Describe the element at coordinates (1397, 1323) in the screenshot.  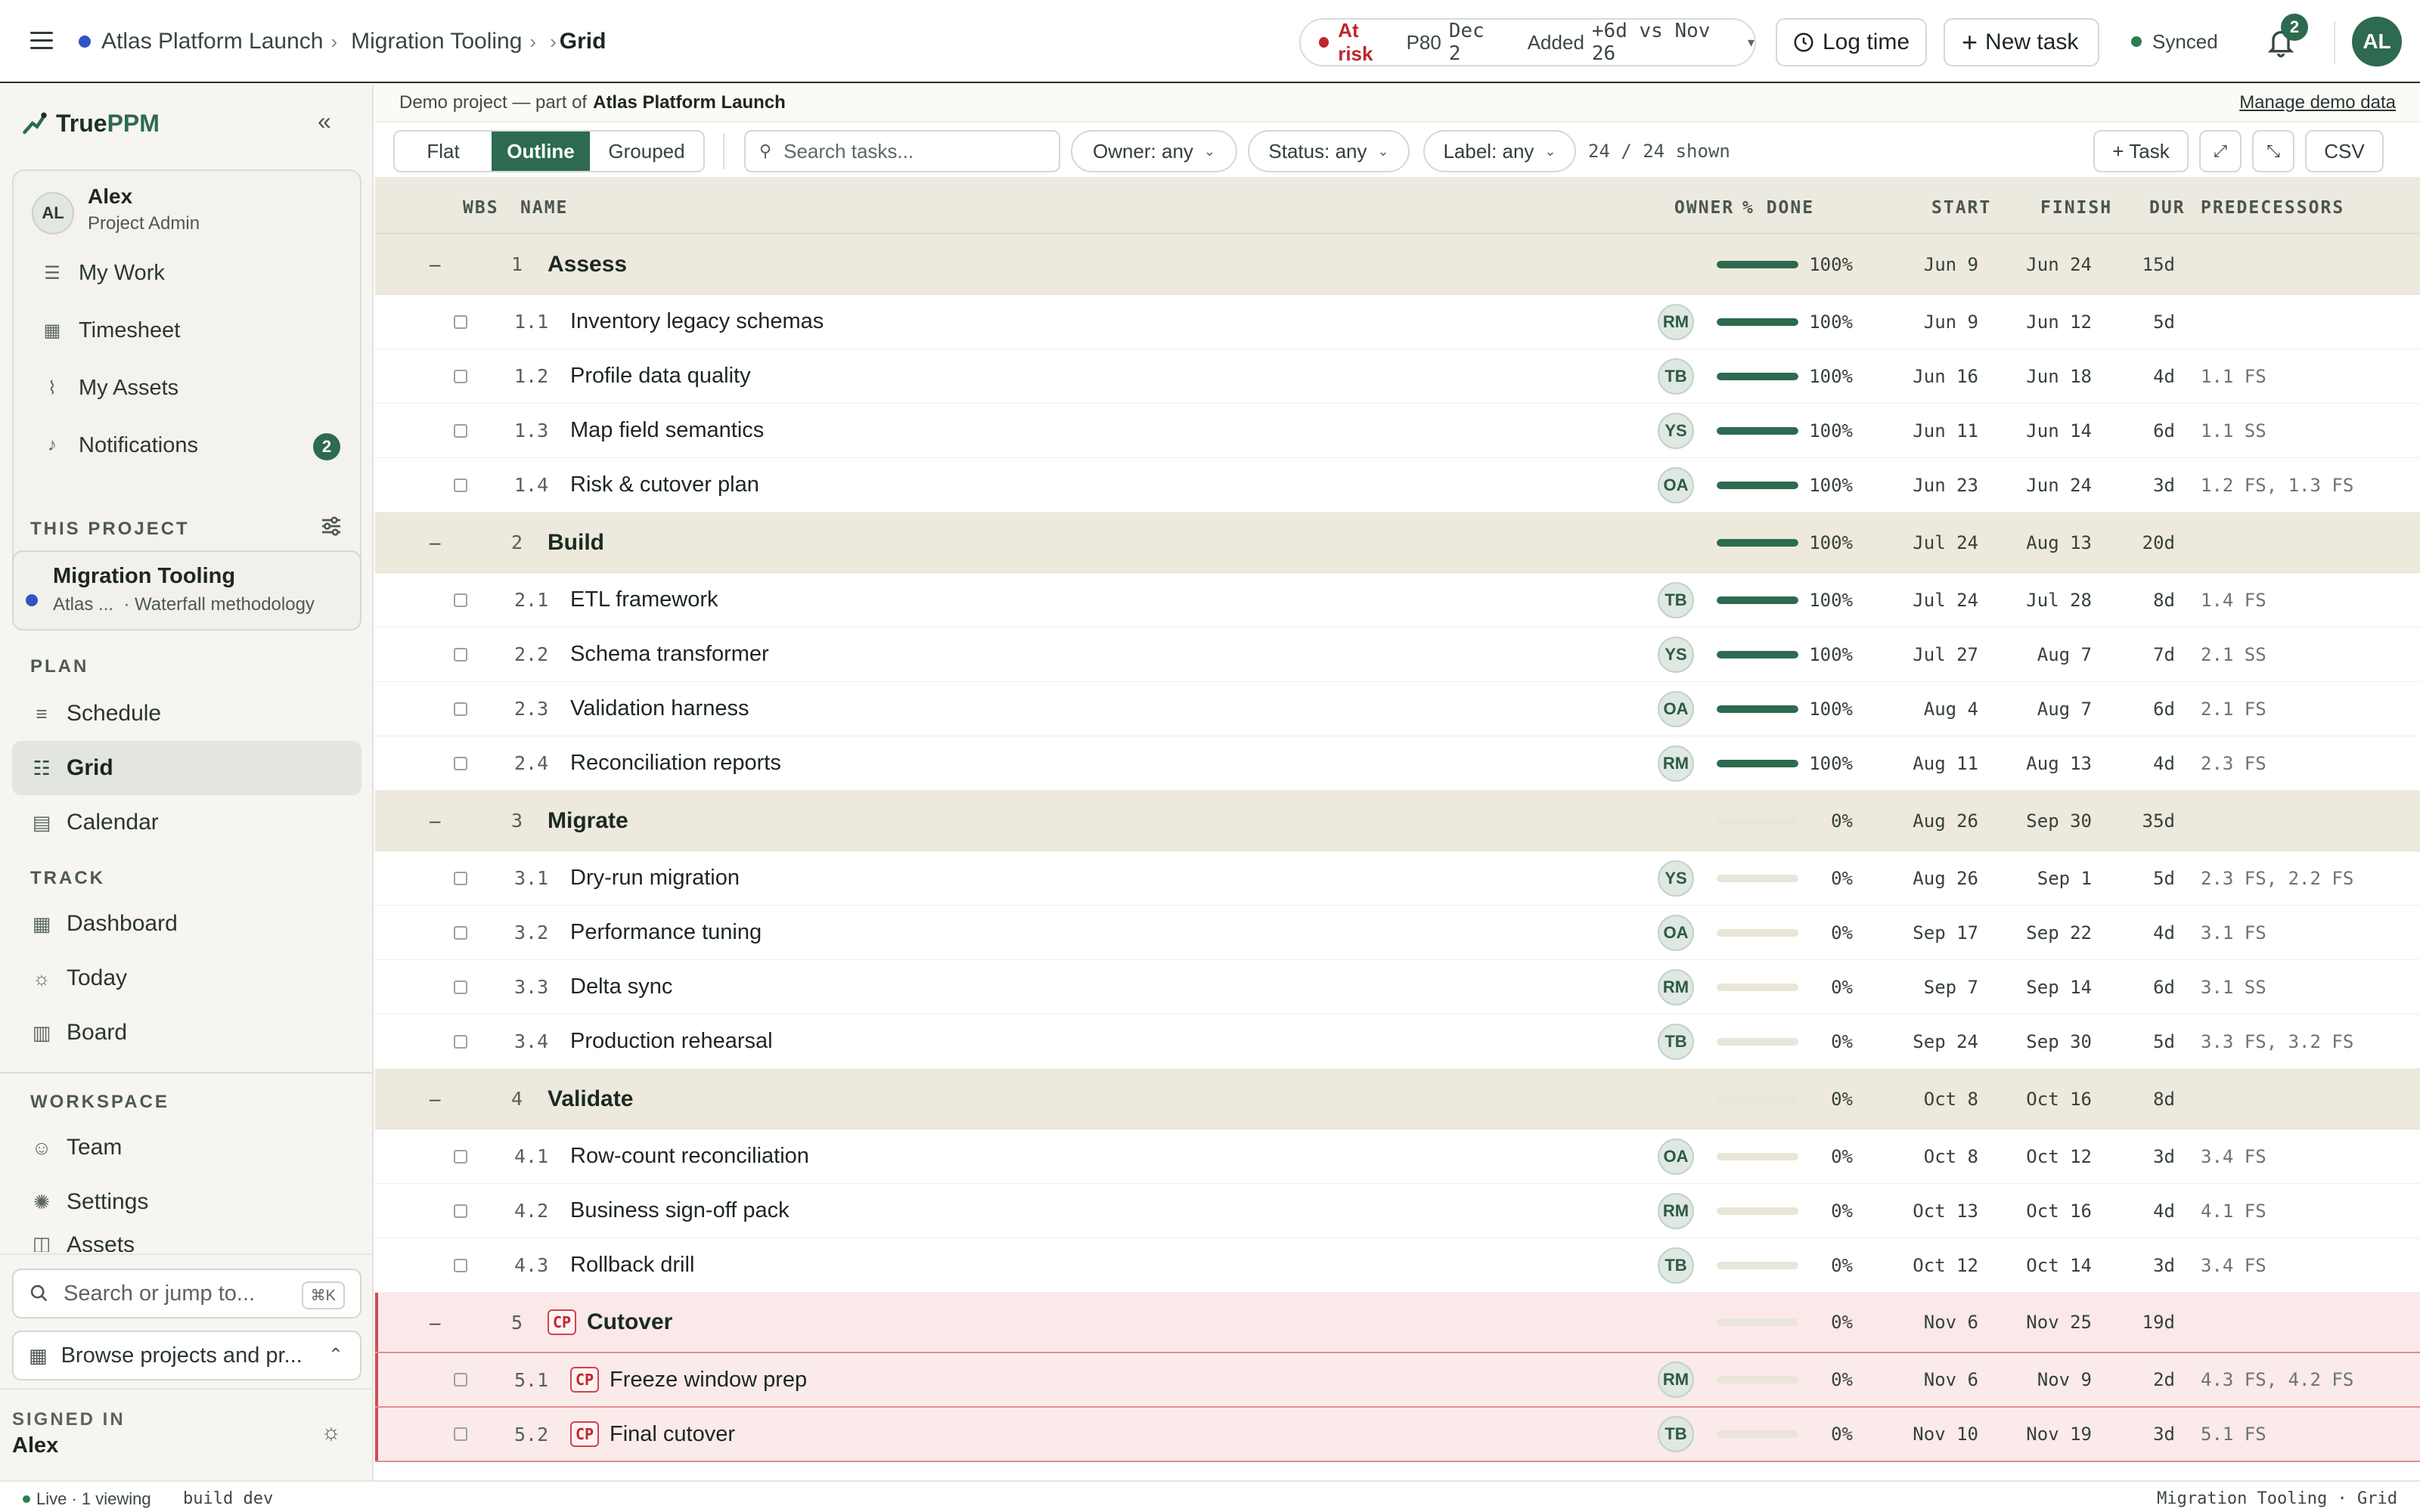
I see `phase-row: – 5 CP Cutover 0% Nov 6 Nov 25 19d` at that location.